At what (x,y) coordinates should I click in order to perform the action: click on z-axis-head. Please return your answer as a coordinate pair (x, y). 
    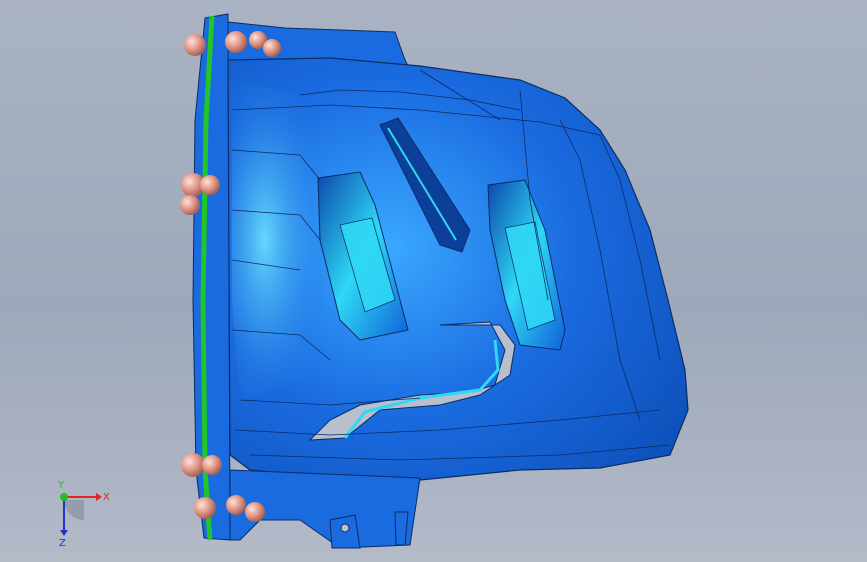
    Looking at the image, I should click on (64, 533).